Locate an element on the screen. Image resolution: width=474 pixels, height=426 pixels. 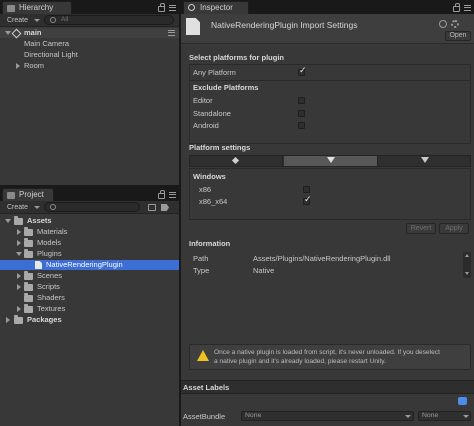
project-item-label: Scenes is located at coordinates (50, 275).